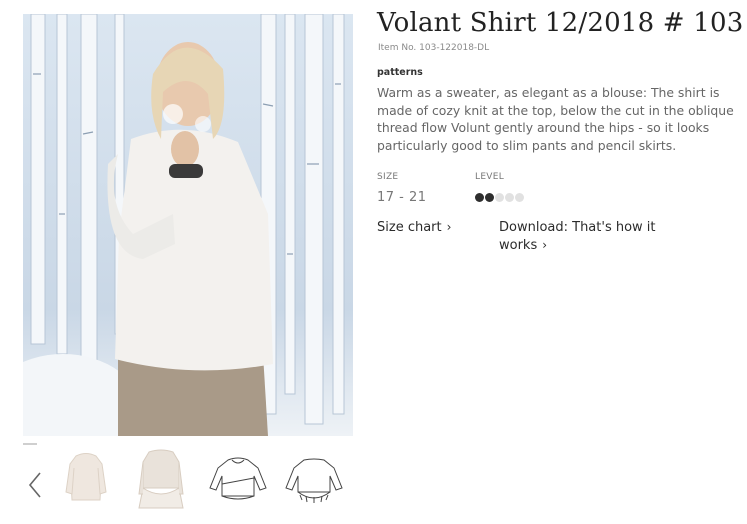  Describe the element at coordinates (400, 72) in the screenshot. I see `category-label: patterns` at that location.